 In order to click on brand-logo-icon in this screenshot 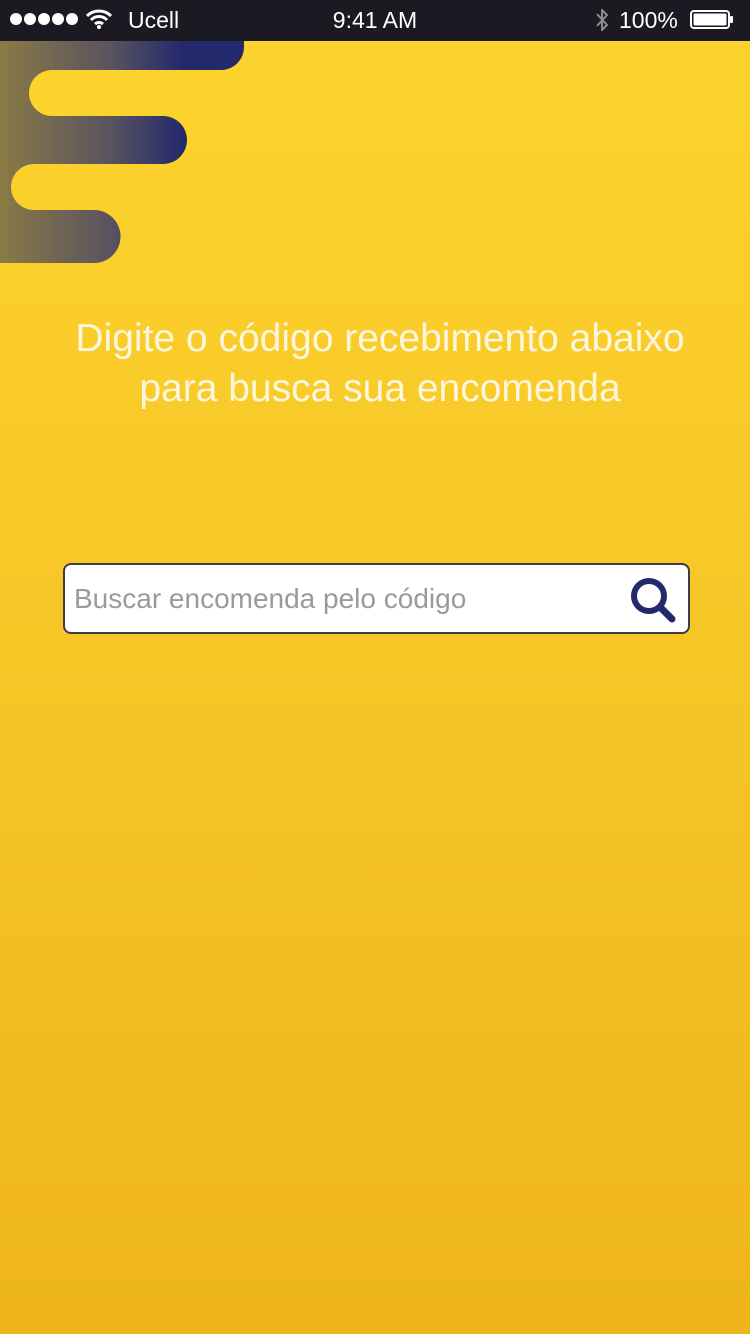, I will do `click(122, 152)`.